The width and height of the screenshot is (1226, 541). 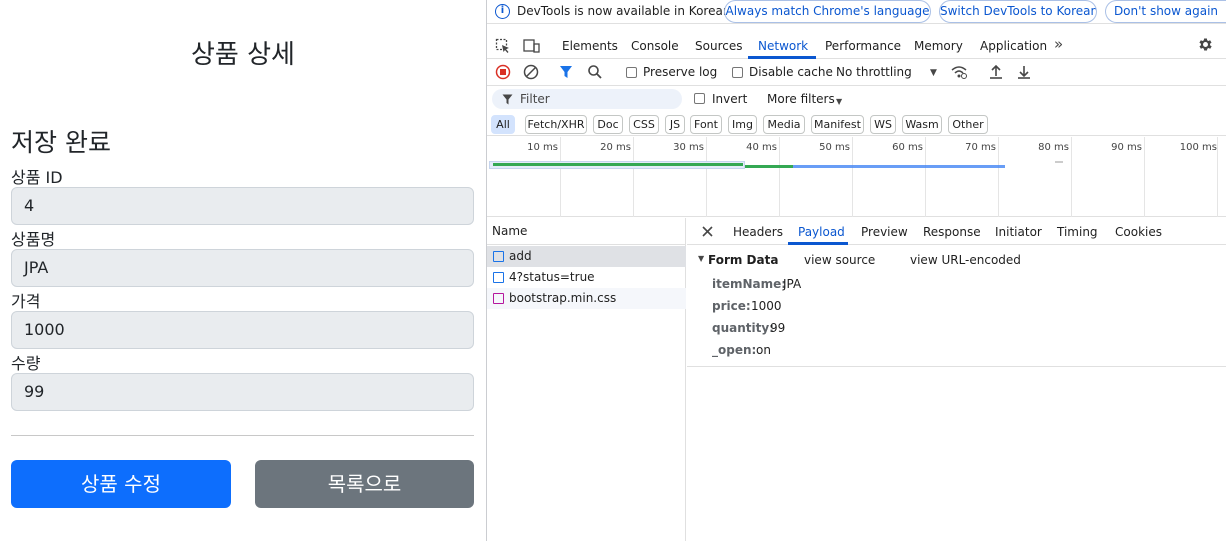 I want to click on item-name-field: JPA, so click(x=242, y=268).